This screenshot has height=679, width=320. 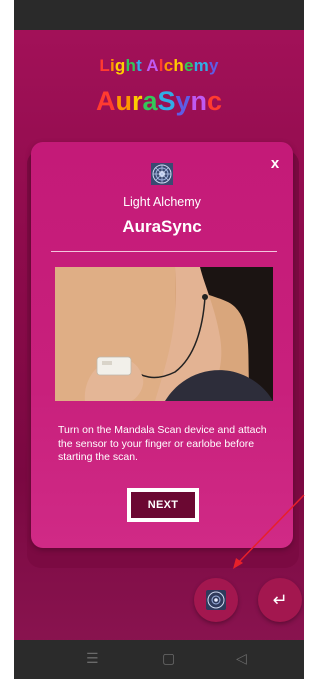 What do you see at coordinates (159, 15) in the screenshot?
I see `status-bar` at bounding box center [159, 15].